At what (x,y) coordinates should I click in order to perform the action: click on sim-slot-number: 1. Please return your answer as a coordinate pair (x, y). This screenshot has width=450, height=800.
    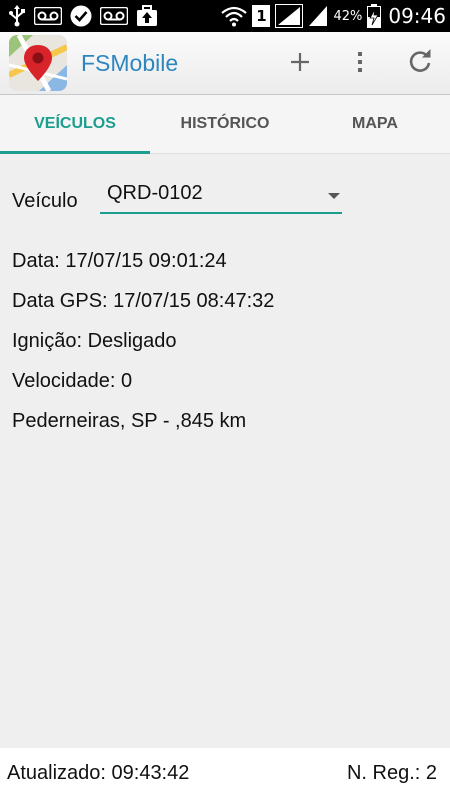
    Looking at the image, I should click on (261, 15).